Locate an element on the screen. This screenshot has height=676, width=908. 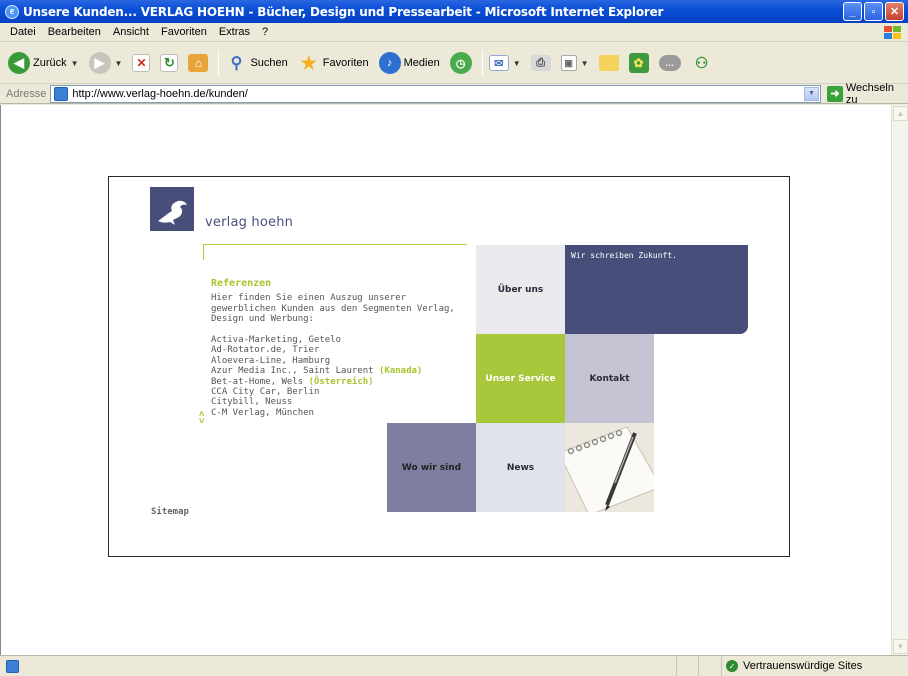
refresh-button: ↻ is located at coordinates (169, 63).